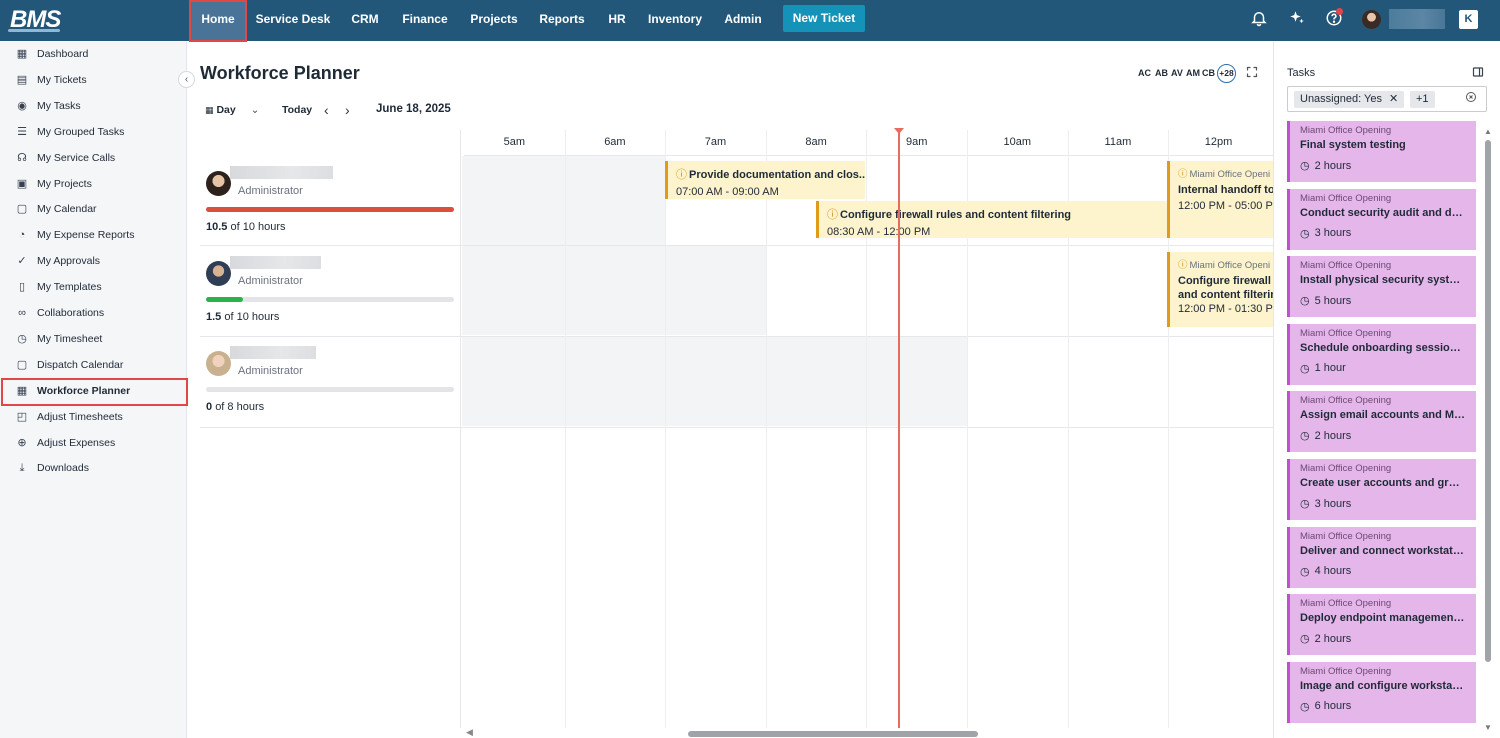 The width and height of the screenshot is (1500, 738). I want to click on nav-projects: Projects, so click(494, 20).